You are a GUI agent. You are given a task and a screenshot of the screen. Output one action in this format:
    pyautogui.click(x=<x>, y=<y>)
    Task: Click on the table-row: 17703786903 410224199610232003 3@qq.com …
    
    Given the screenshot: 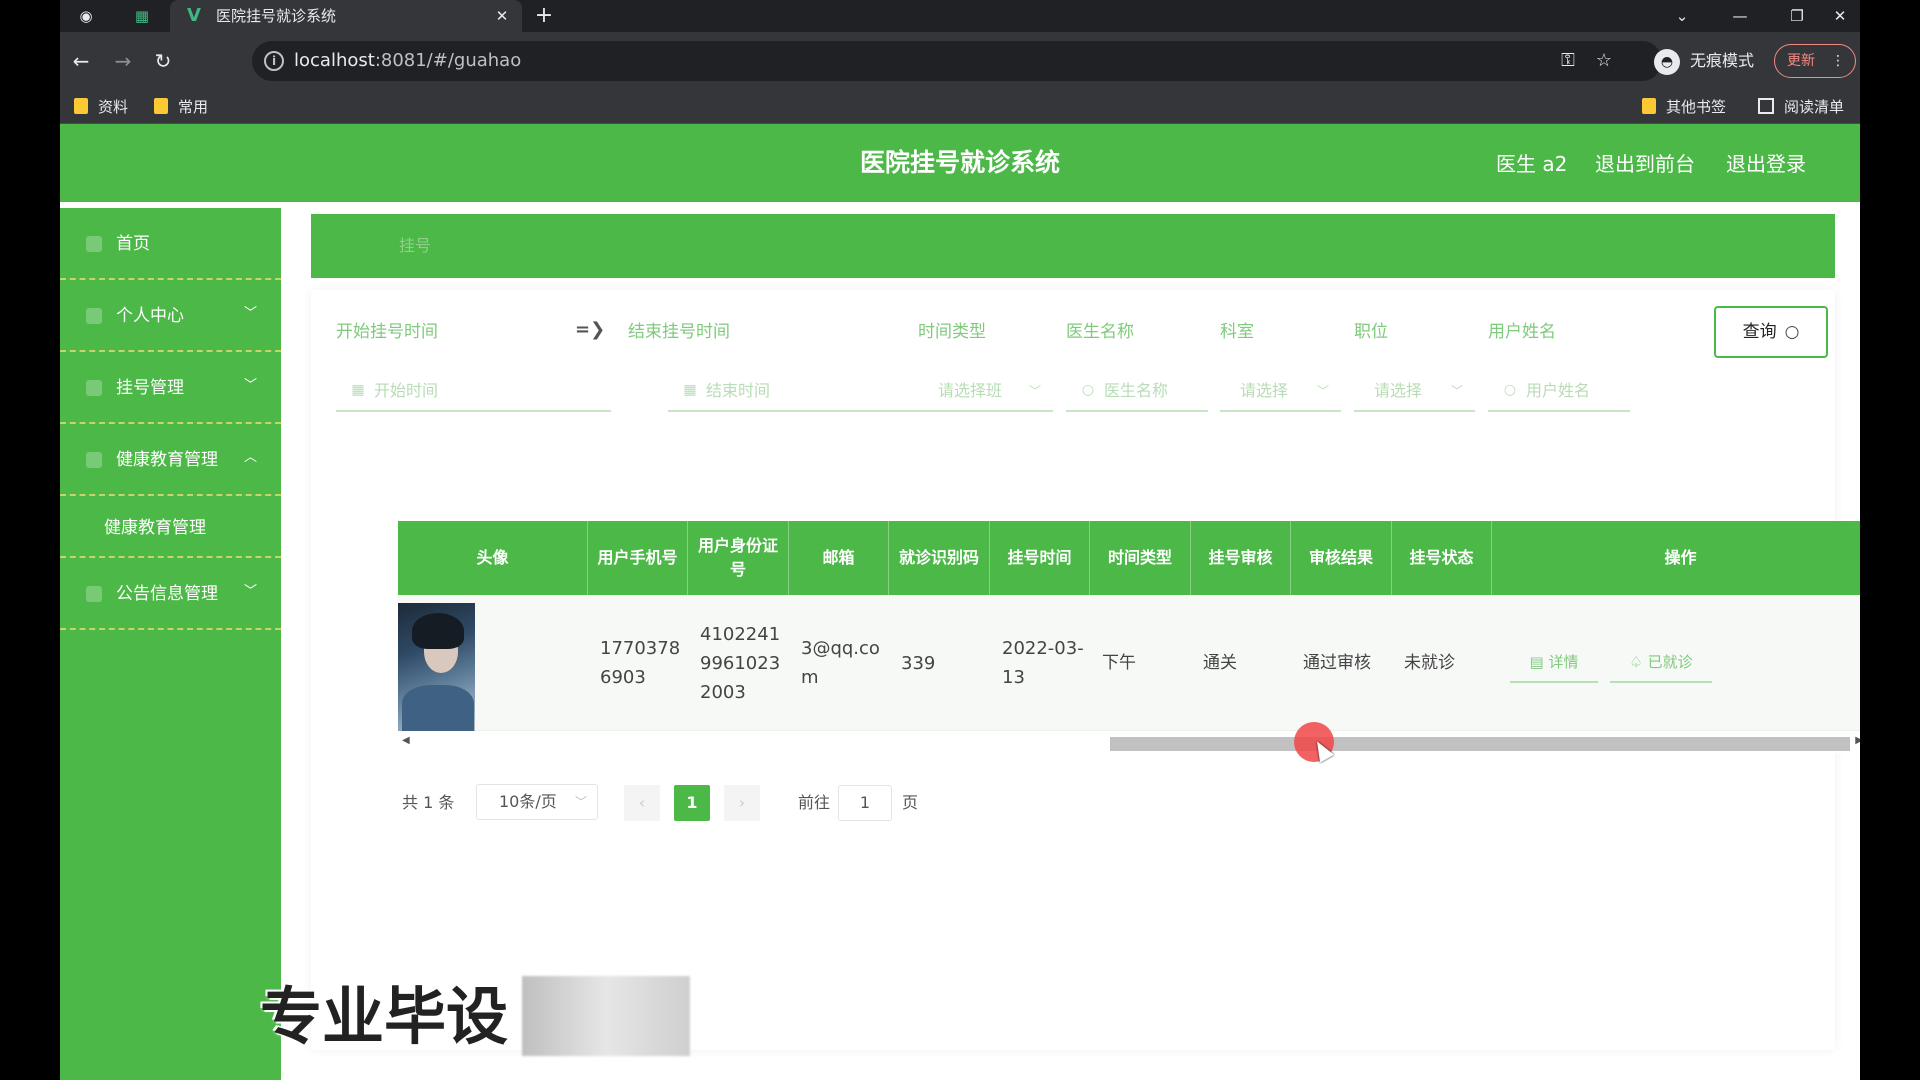 What is the action you would take?
    pyautogui.click(x=1129, y=663)
    